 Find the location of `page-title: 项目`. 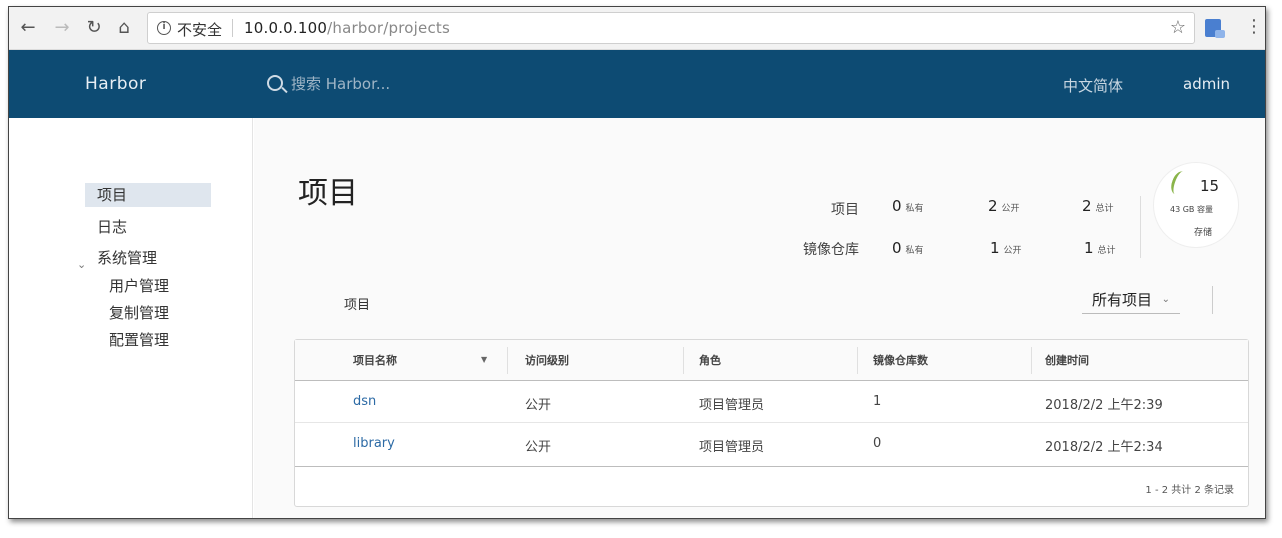

page-title: 项目 is located at coordinates (328, 193).